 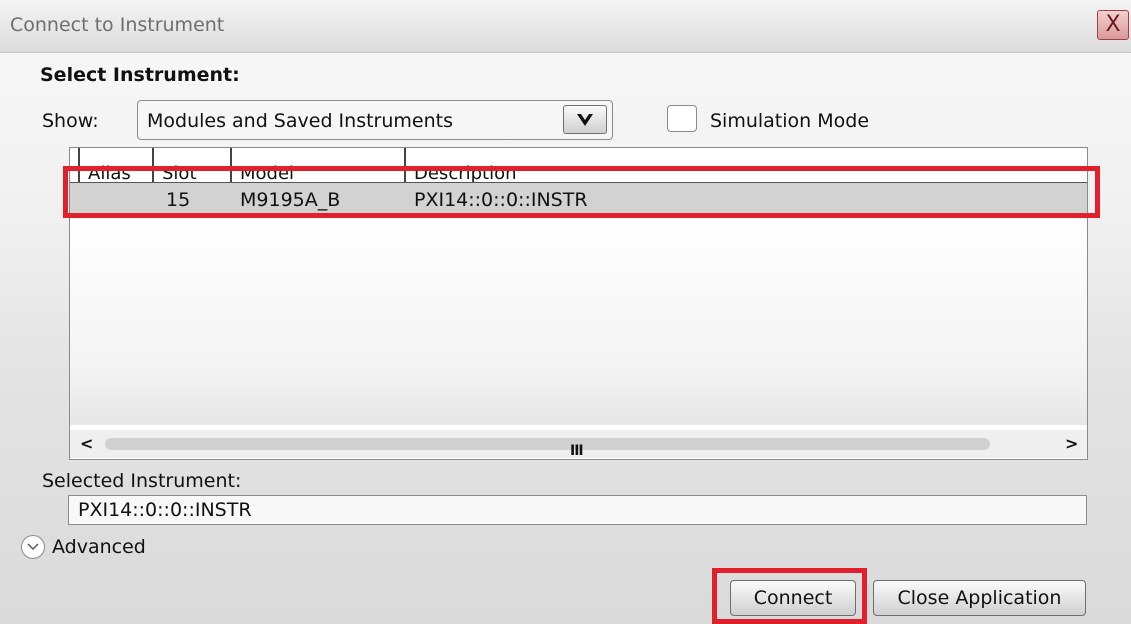 I want to click on show-label: Show:, so click(x=70, y=121).